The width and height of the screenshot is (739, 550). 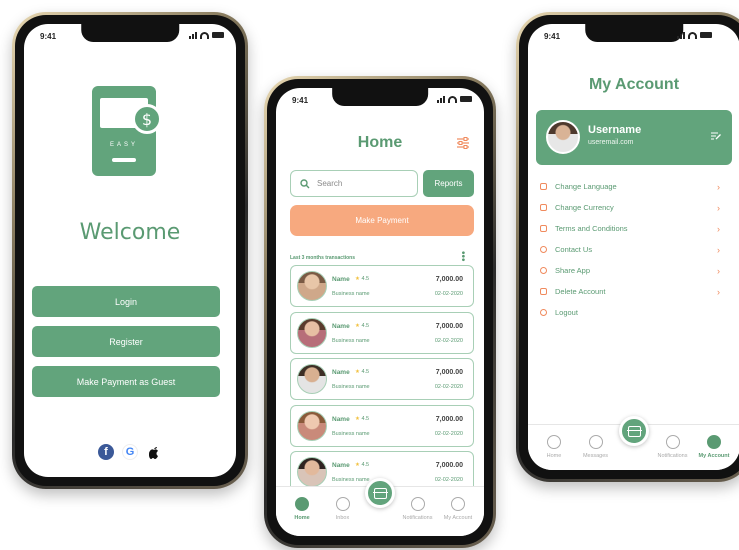 I want to click on facebook-icon: f, so click(x=106, y=452).